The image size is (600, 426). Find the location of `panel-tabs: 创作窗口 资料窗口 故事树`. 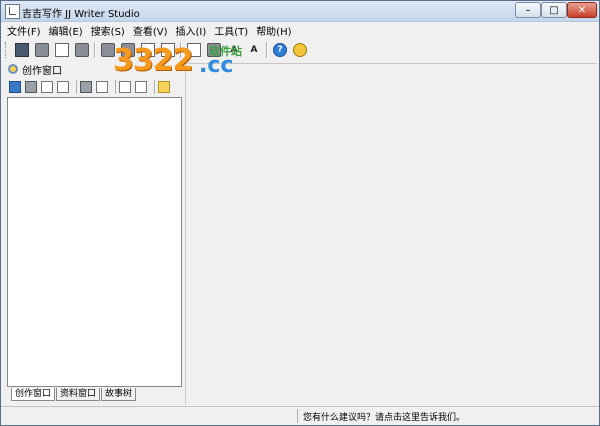

panel-tabs: 创作窗口 资料窗口 故事树 is located at coordinates (74, 394).